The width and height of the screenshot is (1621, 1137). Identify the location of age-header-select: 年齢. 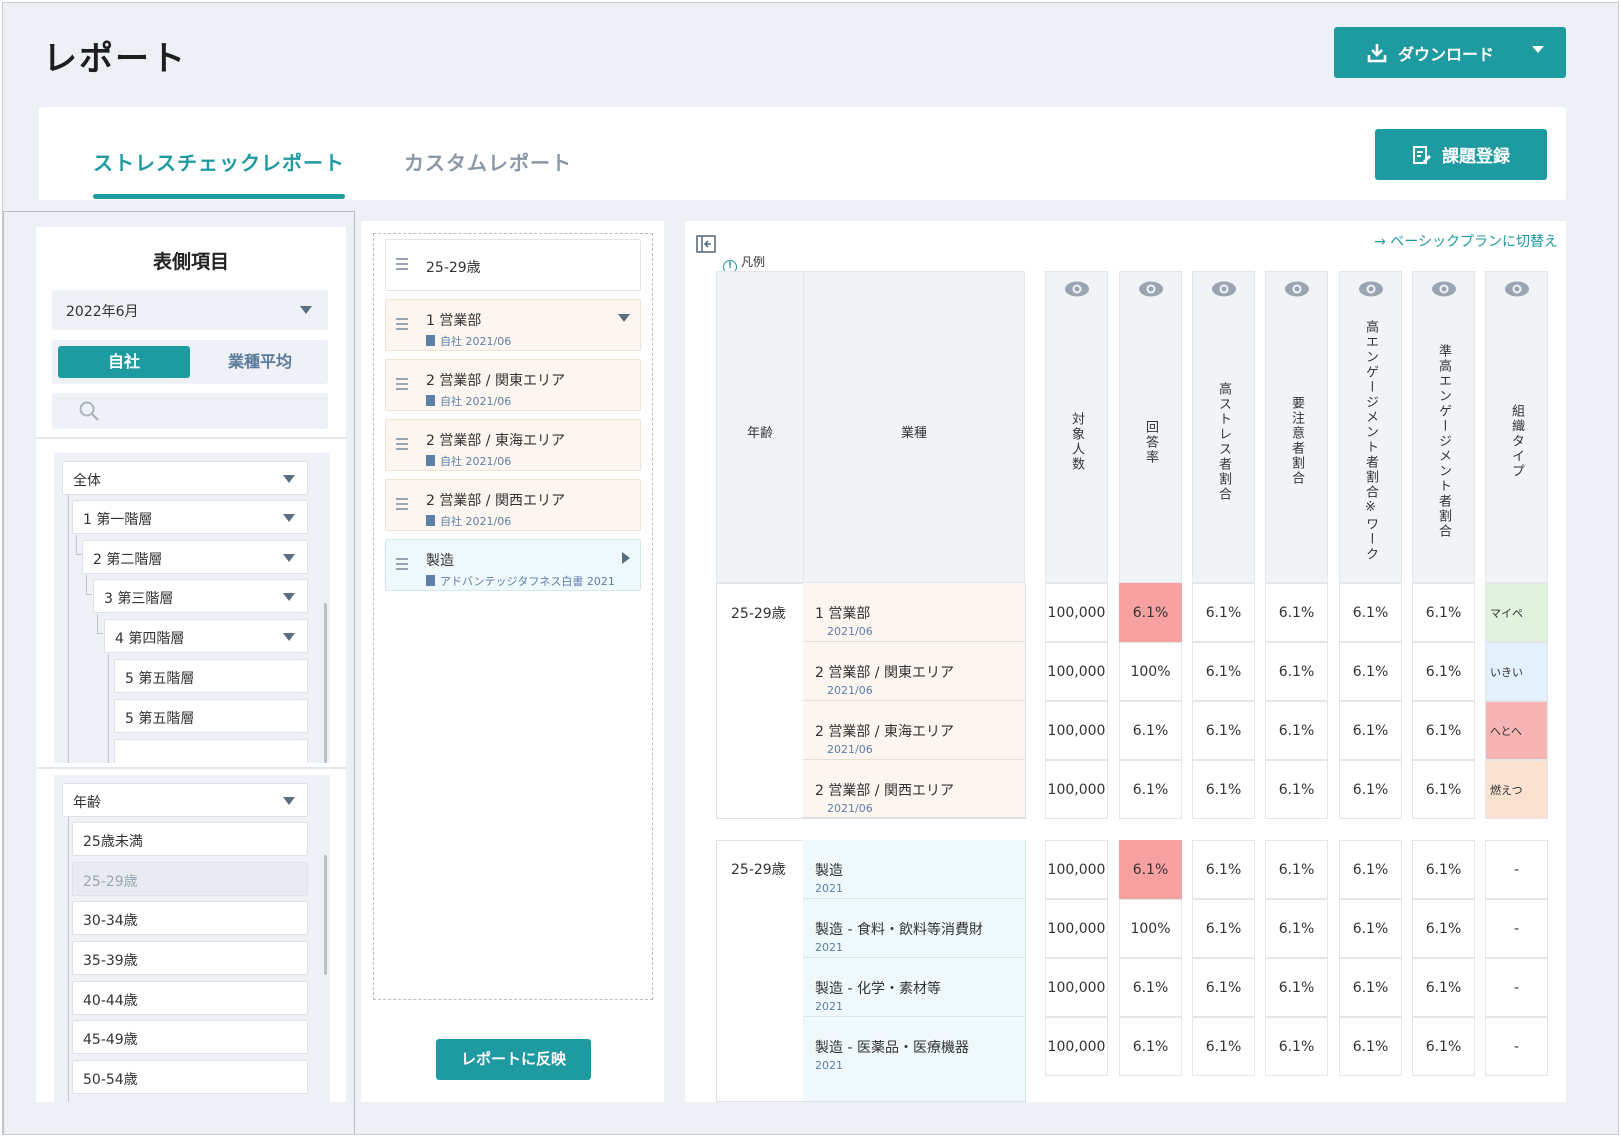
(185, 800).